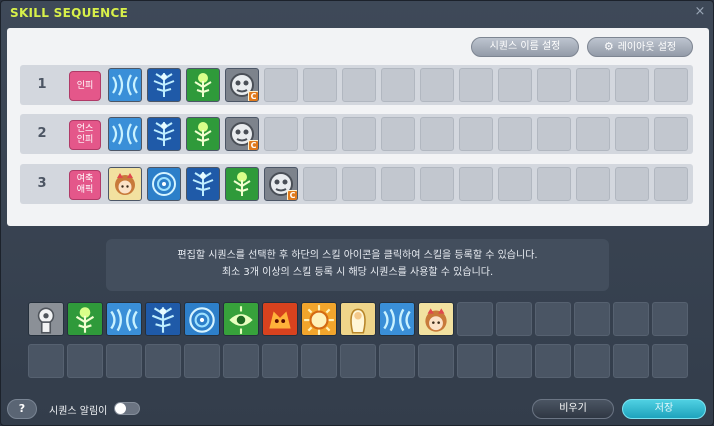 Image resolution: width=714 pixels, height=426 pixels. What do you see at coordinates (700, 12) in the screenshot?
I see `close-icon: ×` at bounding box center [700, 12].